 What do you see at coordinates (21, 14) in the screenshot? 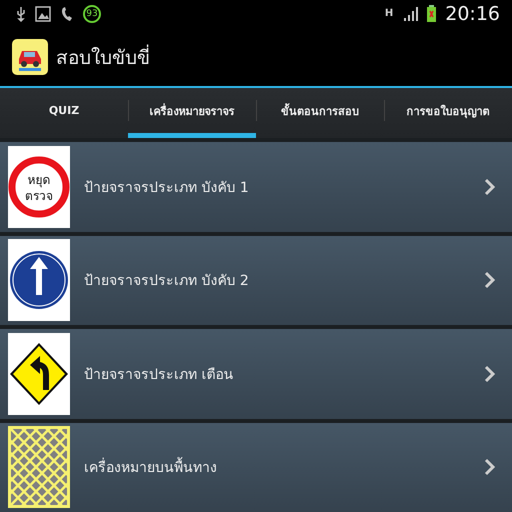
I see `usb-icon` at bounding box center [21, 14].